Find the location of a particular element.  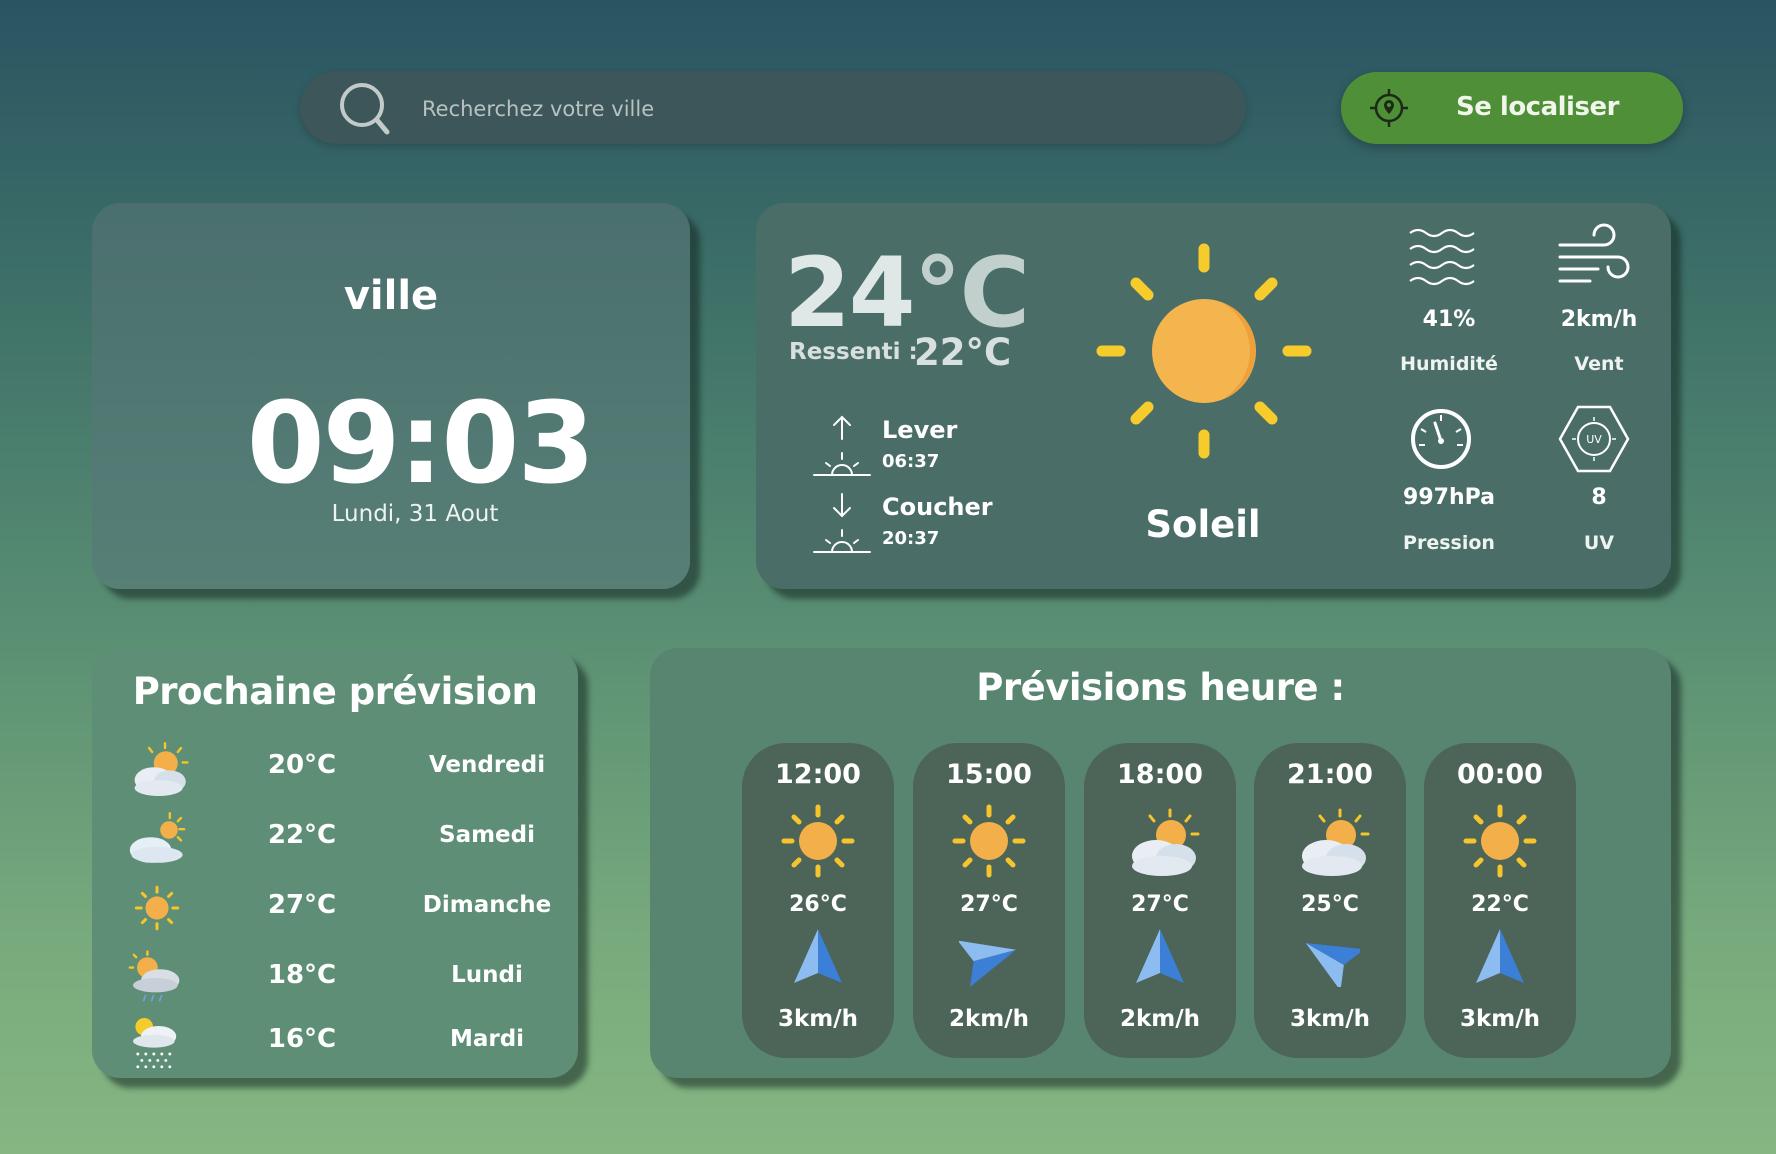

forecast-row: 20°C Vendredi is located at coordinates (335, 768).